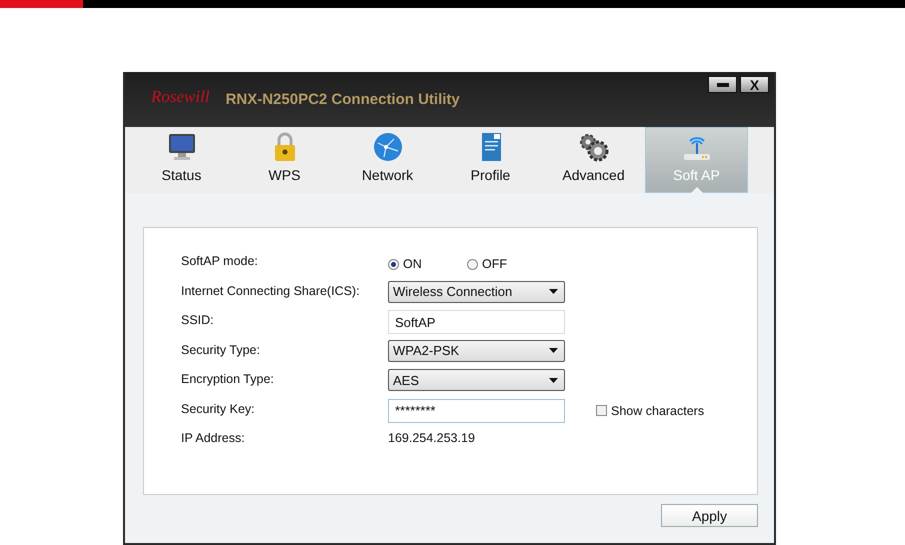 The image size is (905, 545). Describe the element at coordinates (476, 410) in the screenshot. I see `password-field: ********` at that location.